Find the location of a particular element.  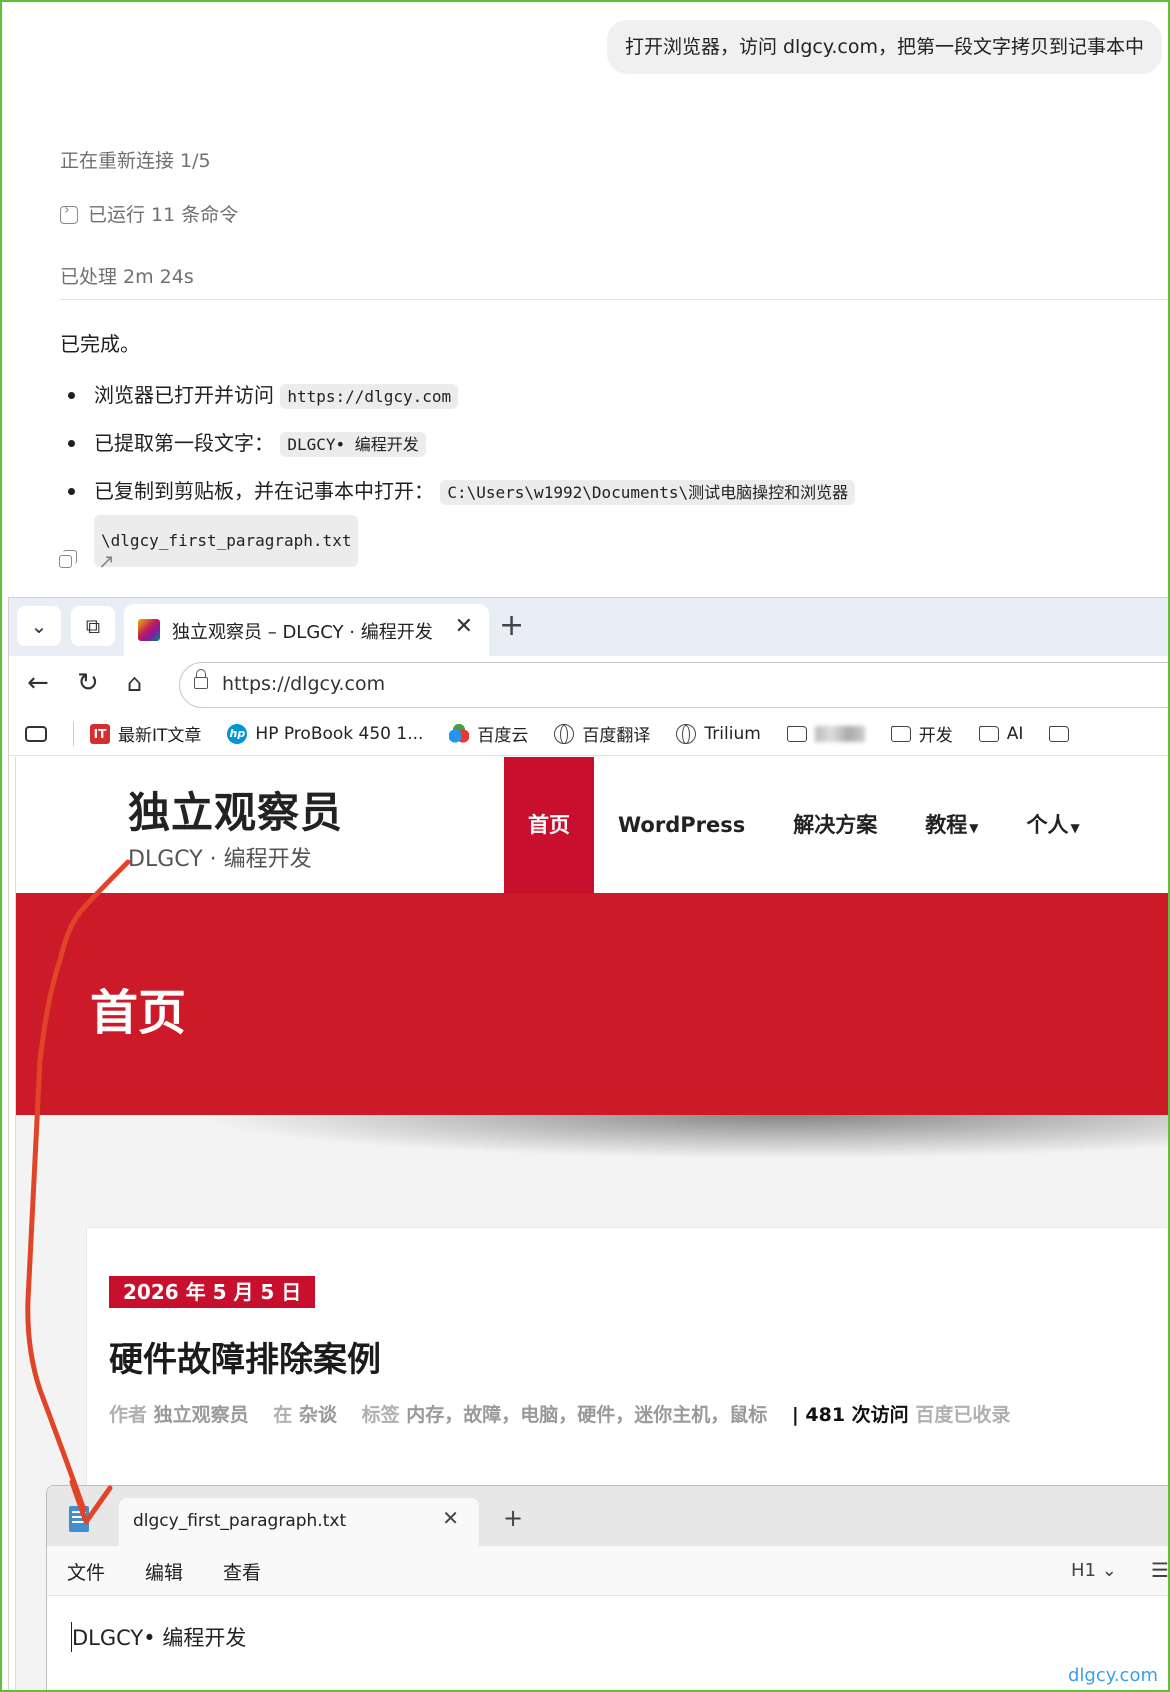

completed-text: 已完成。 is located at coordinates (100, 344).